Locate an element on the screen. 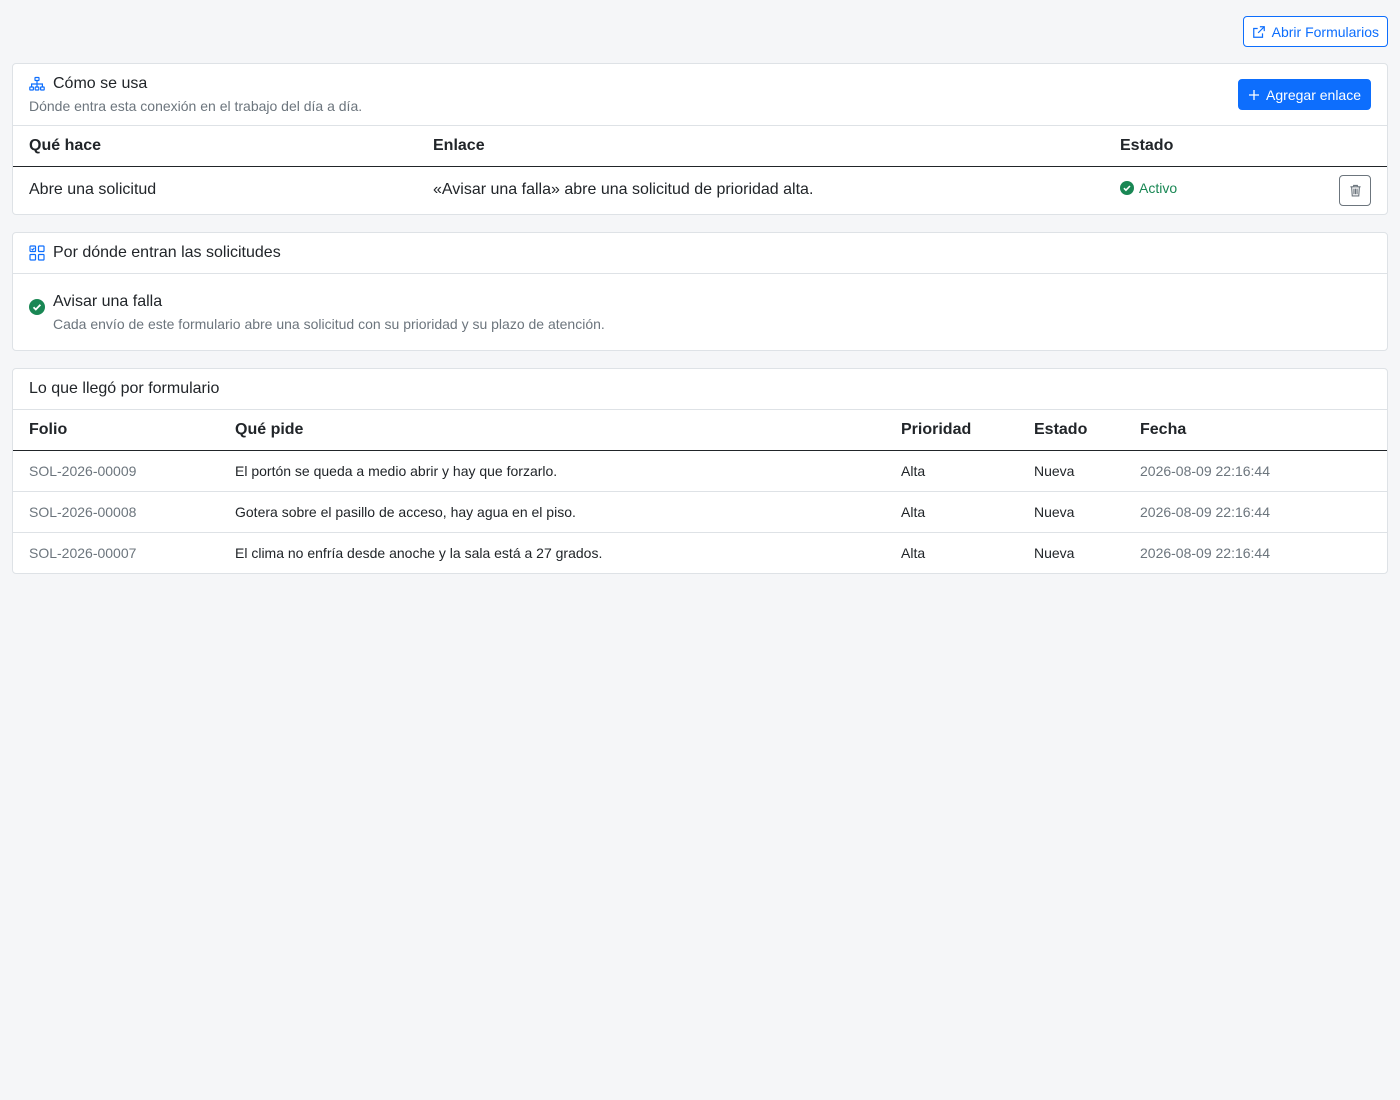  sources-title: Por dónde entran las solicitudes is located at coordinates (167, 252).